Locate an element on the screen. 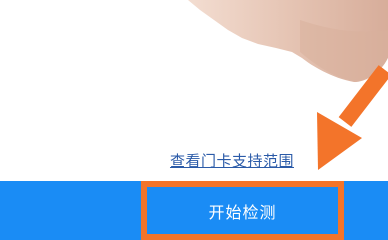  start-detection-label: 开始检测 is located at coordinates (242, 212).